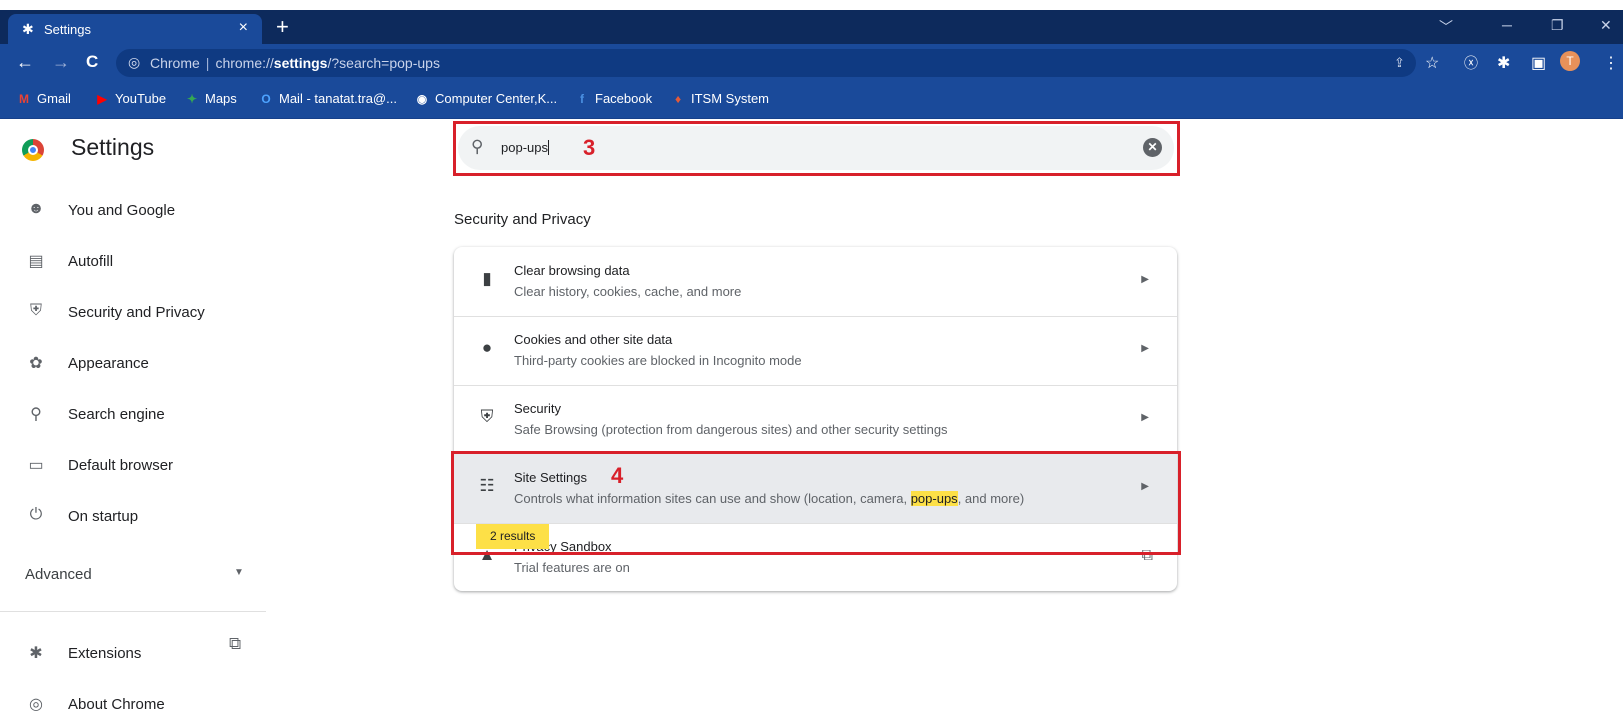  I want to click on star-icon: ☆, so click(1432, 63).